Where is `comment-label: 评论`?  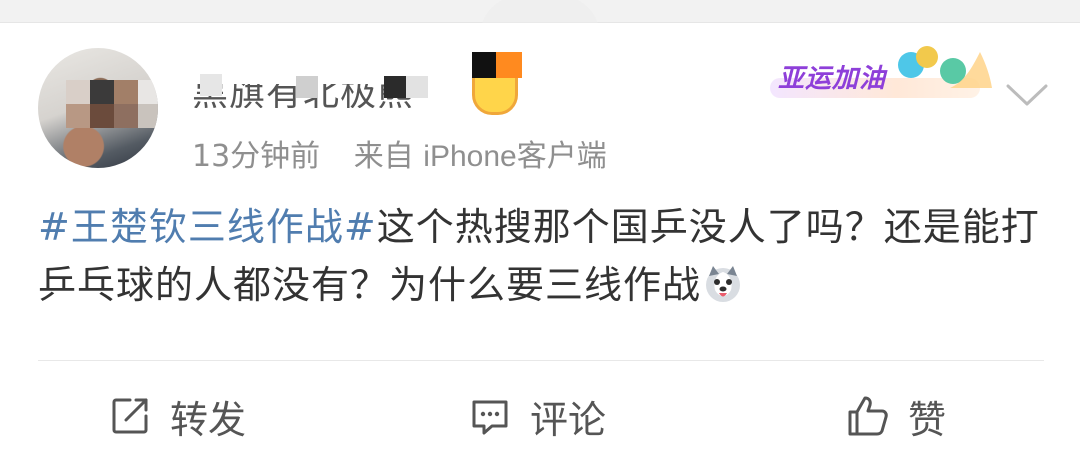 comment-label: 评论 is located at coordinates (568, 419).